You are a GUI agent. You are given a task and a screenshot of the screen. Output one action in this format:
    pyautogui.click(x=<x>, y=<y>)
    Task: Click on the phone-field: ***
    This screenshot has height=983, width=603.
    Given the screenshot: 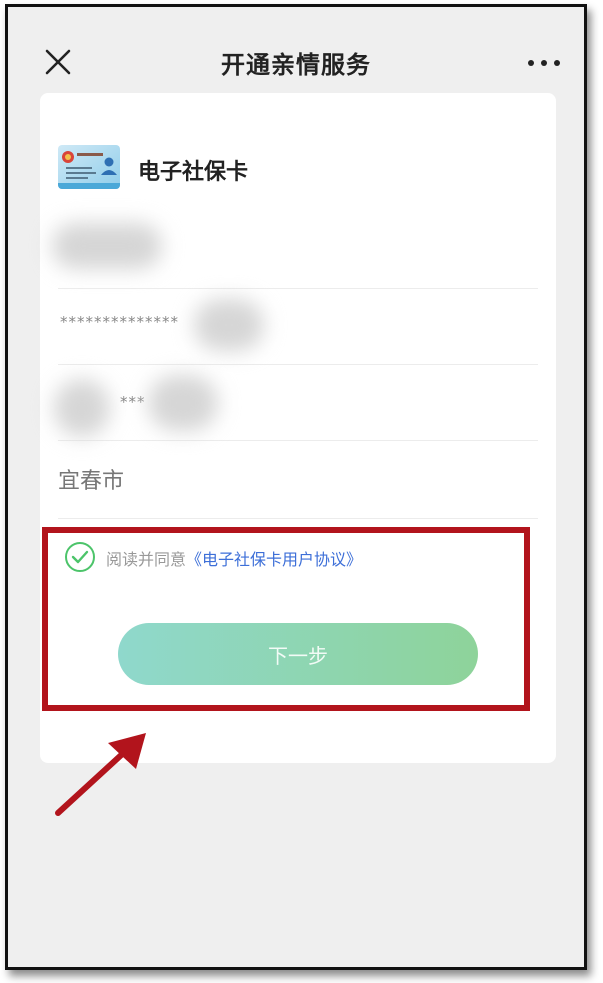 What is the action you would take?
    pyautogui.click(x=296, y=403)
    